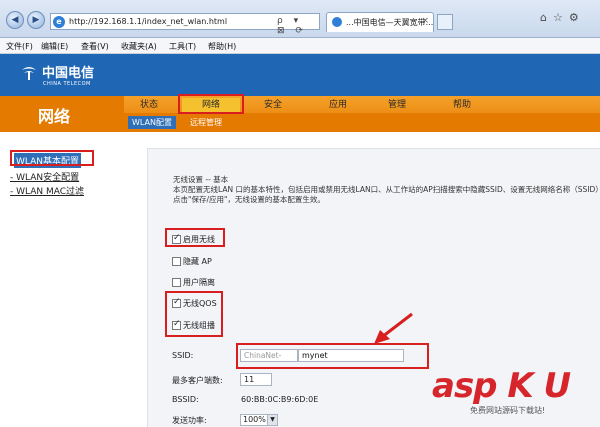 The width and height of the screenshot is (600, 427). Describe the element at coordinates (337, 22) in the screenshot. I see `tab-favicon-icon` at that location.